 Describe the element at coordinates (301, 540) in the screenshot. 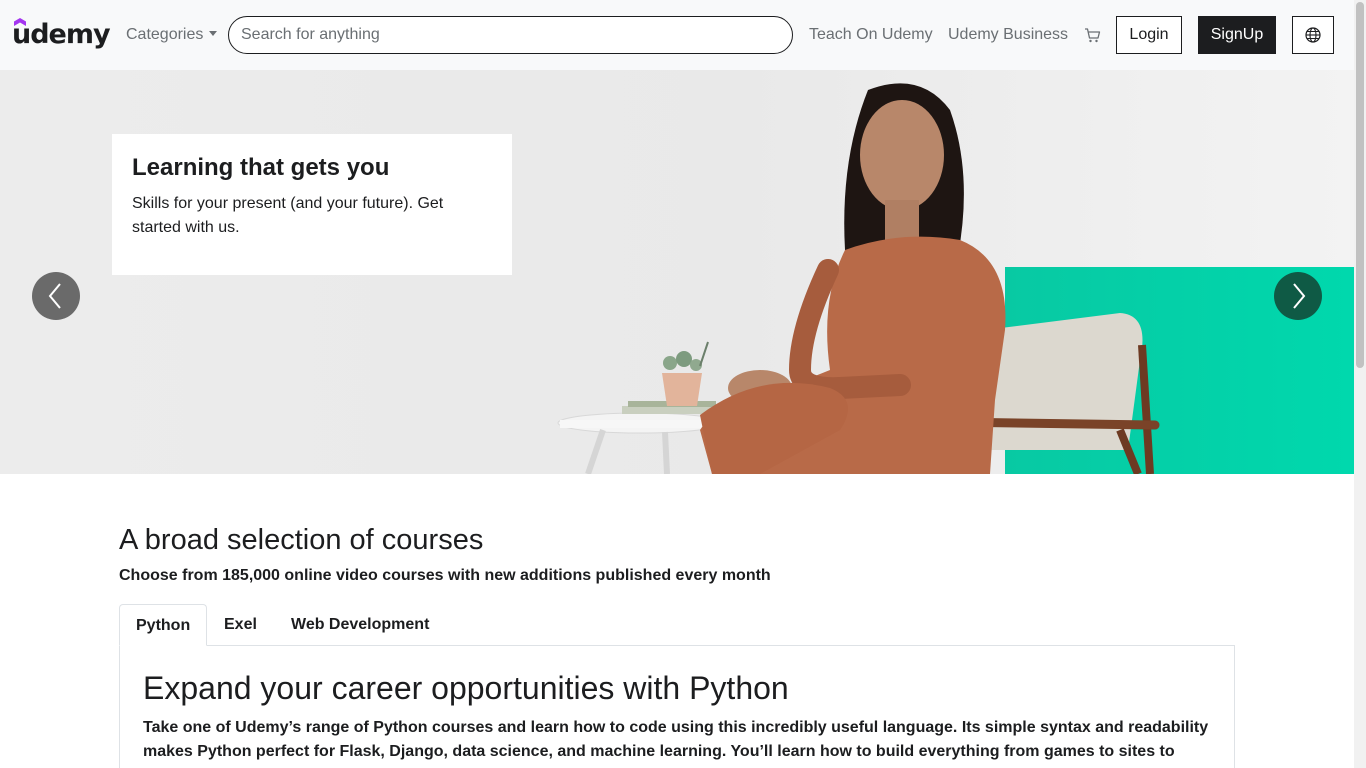

I see `courses-section-title: A broad selection of courses` at that location.